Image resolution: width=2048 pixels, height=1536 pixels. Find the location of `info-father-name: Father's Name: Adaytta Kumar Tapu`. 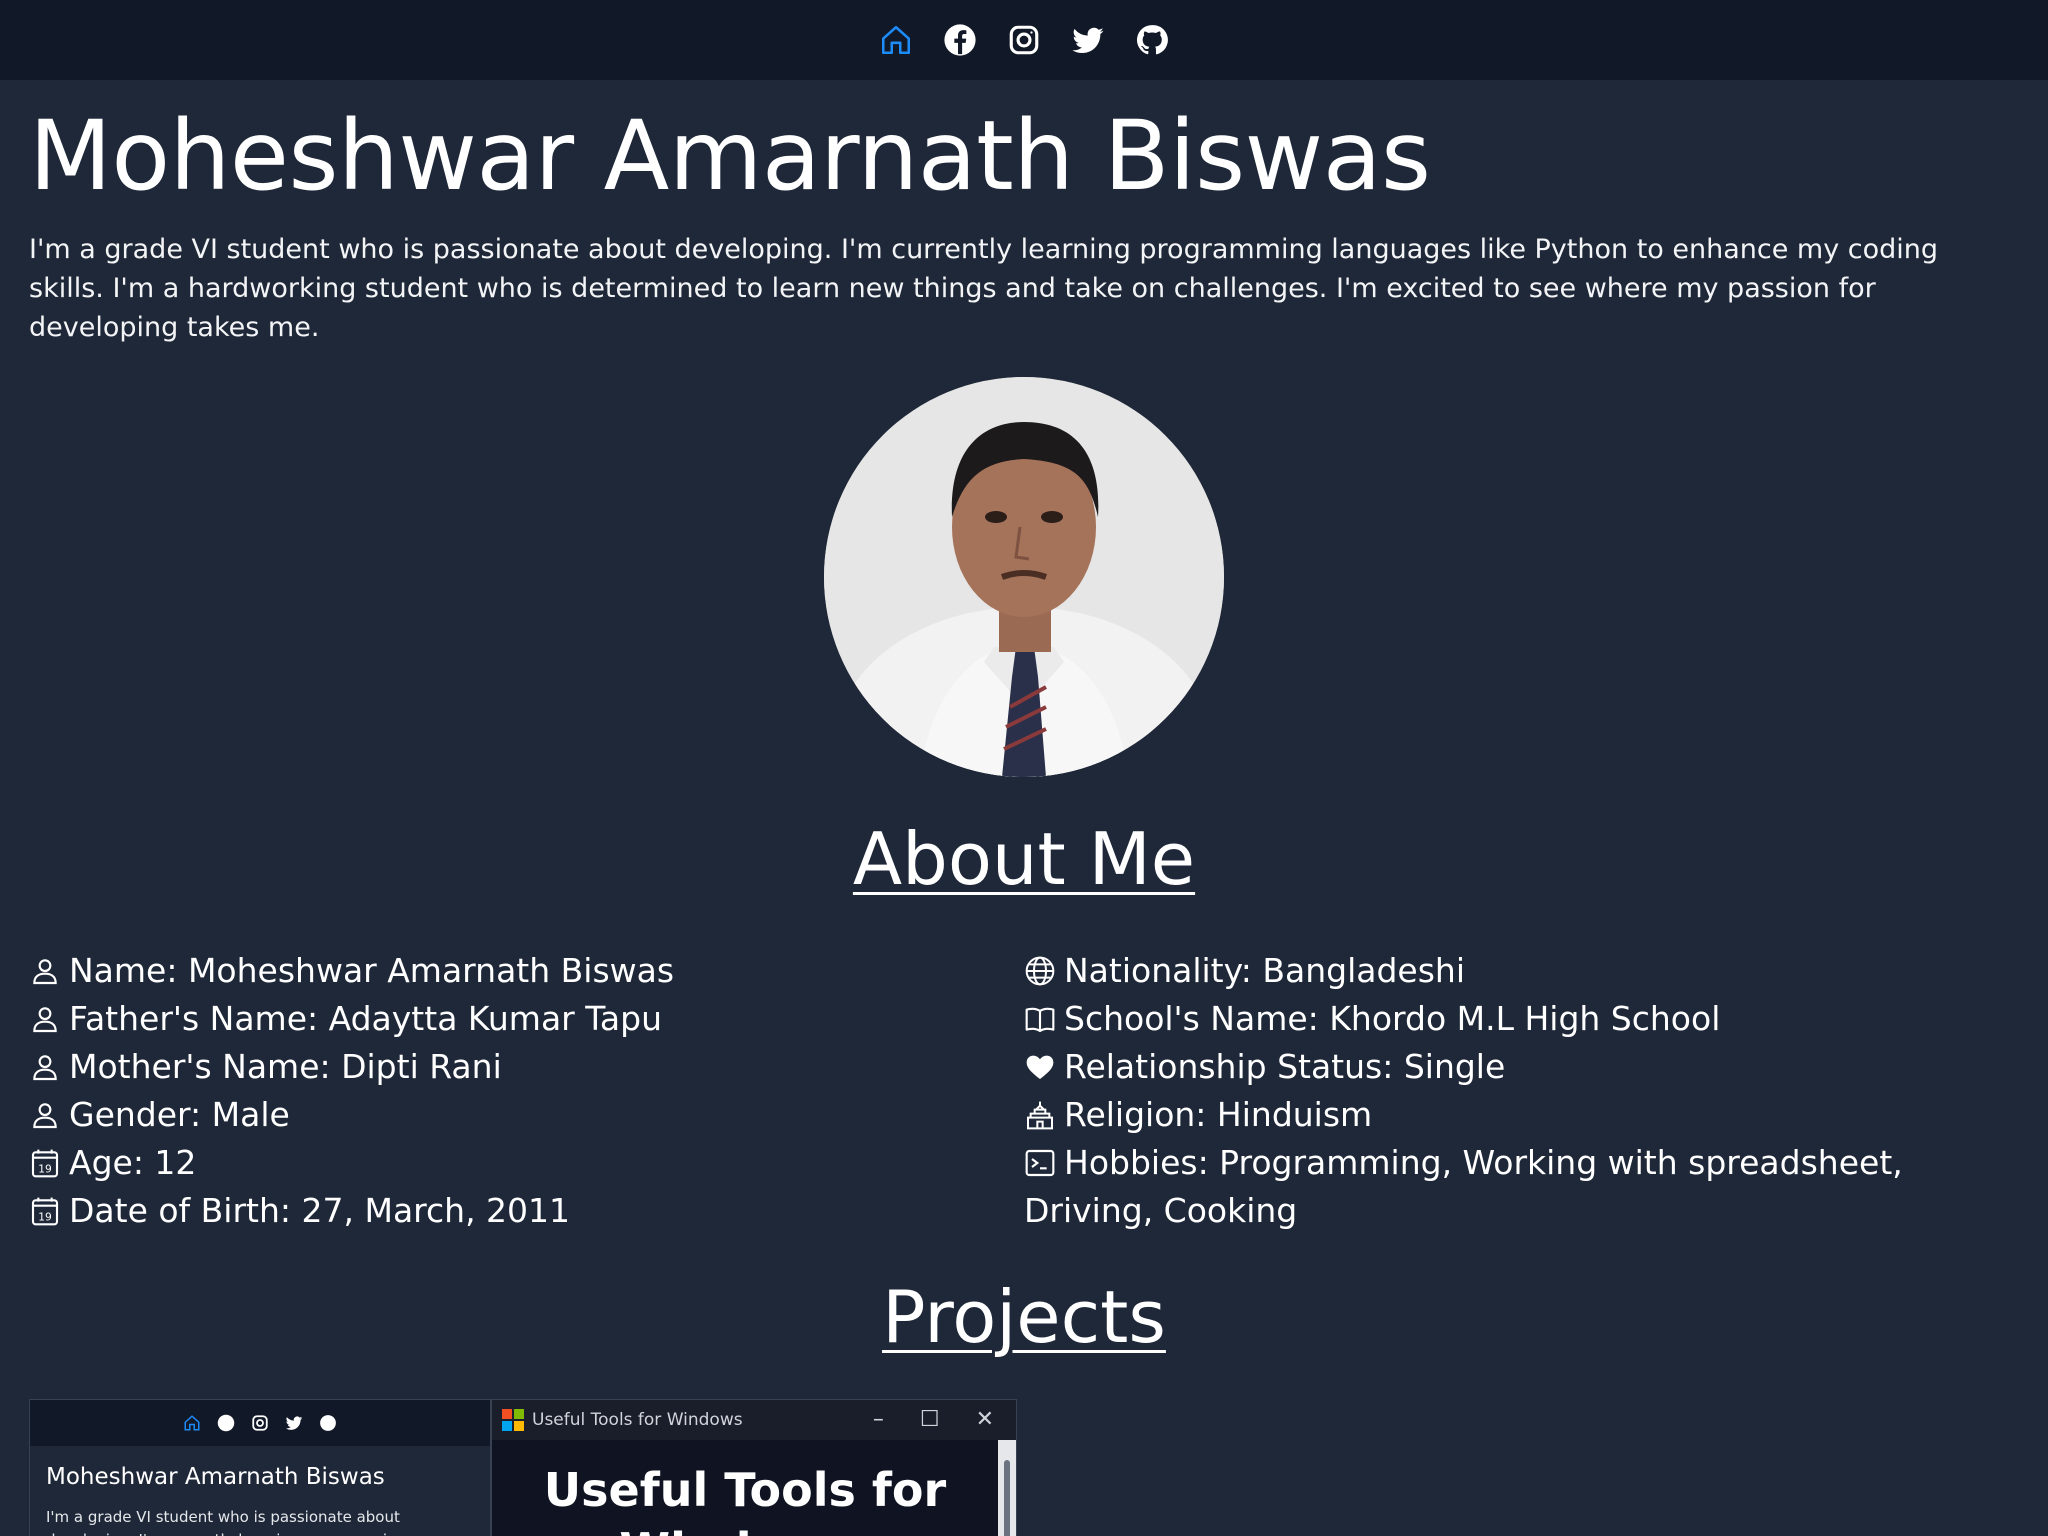

info-father-name: Father's Name: Adaytta Kumar Tapu is located at coordinates (526, 1019).